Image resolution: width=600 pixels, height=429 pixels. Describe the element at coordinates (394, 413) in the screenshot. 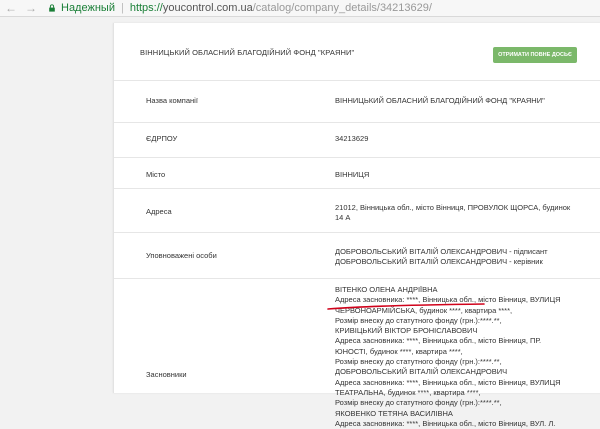

I see `value-line: ЯКОВЕНКО ТЕТЯНА ВАСИЛІВНА` at that location.